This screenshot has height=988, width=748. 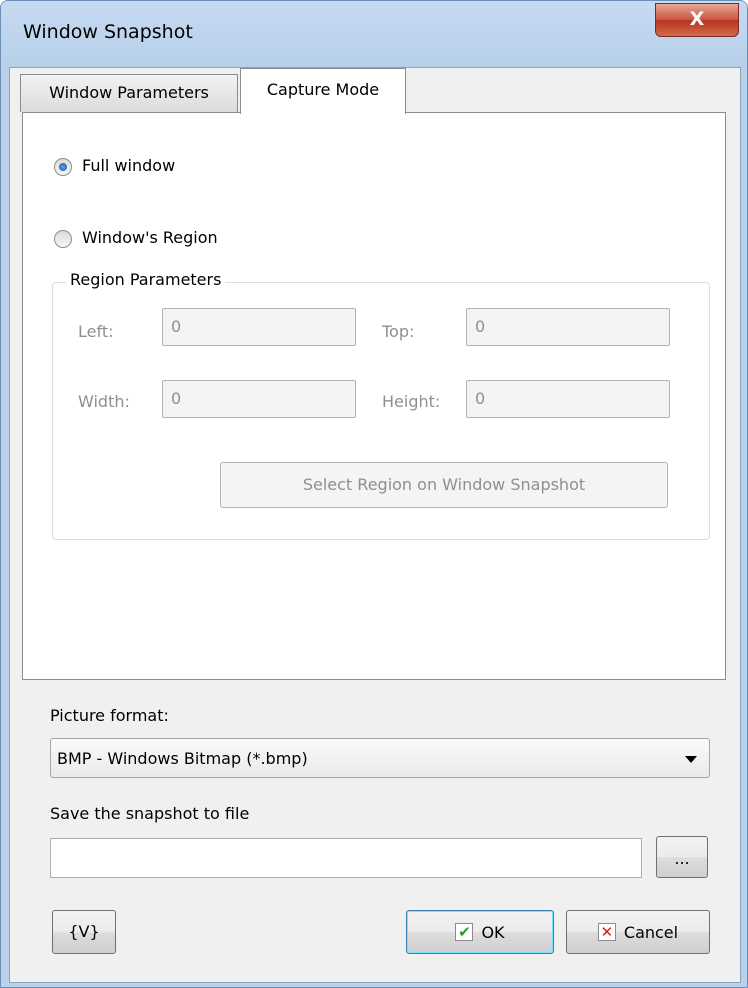 What do you see at coordinates (568, 399) in the screenshot?
I see `height-input: 0` at bounding box center [568, 399].